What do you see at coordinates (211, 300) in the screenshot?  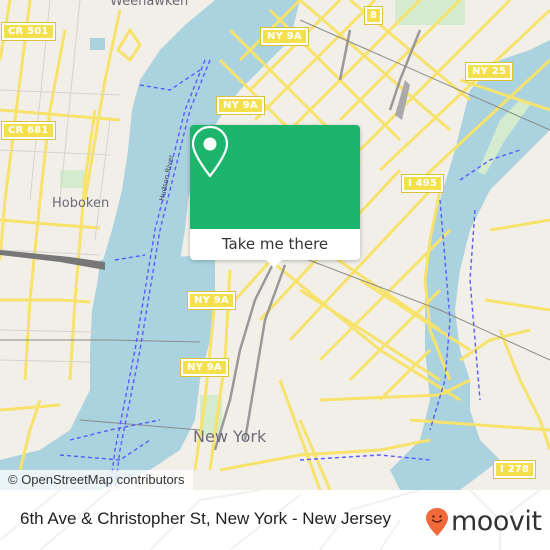 I see `route-shield-ny9a-3: NY 9A` at bounding box center [211, 300].